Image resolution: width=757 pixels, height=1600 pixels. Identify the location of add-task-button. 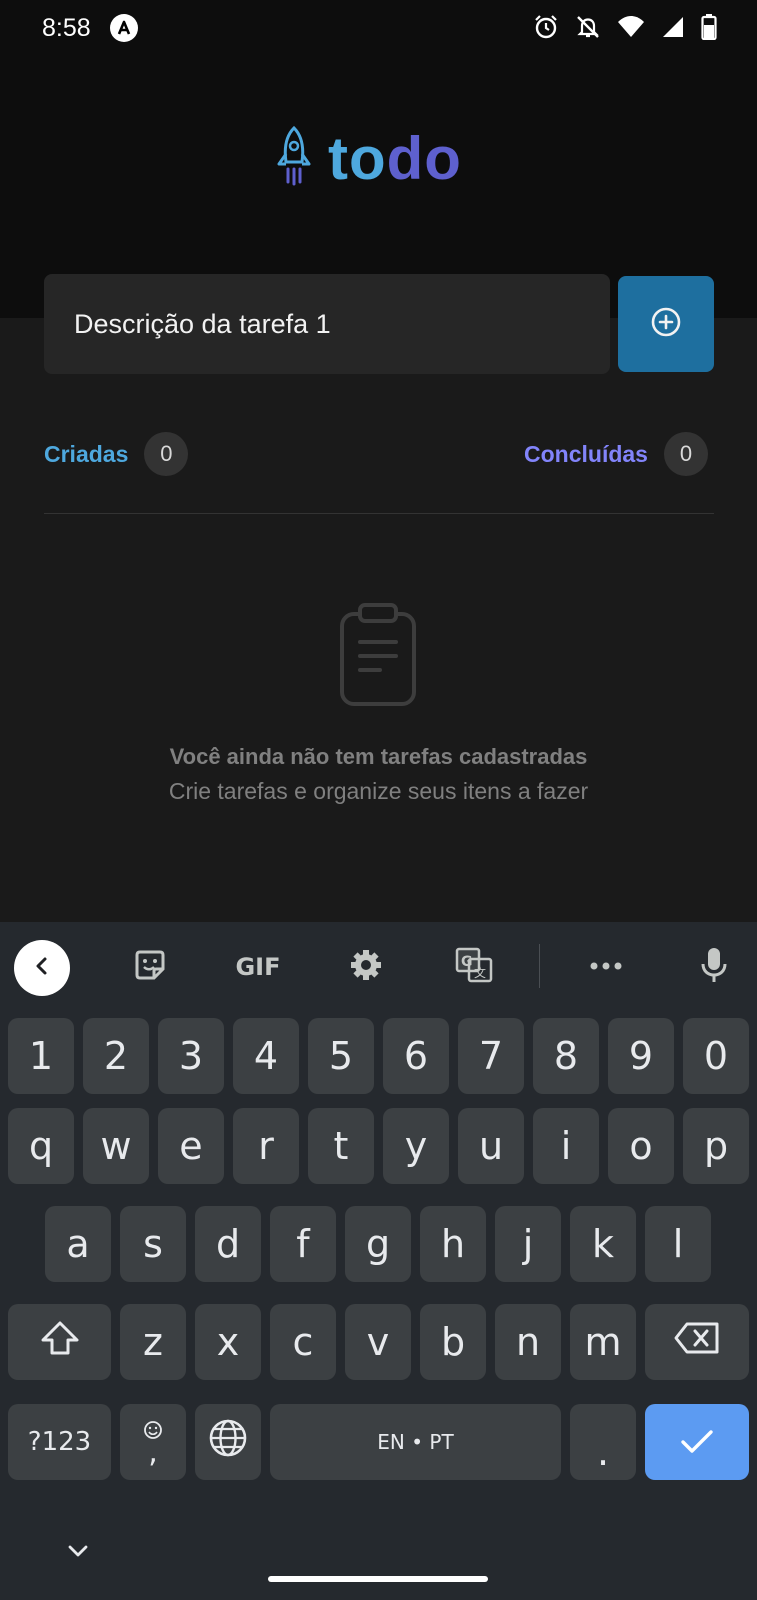
(666, 324).